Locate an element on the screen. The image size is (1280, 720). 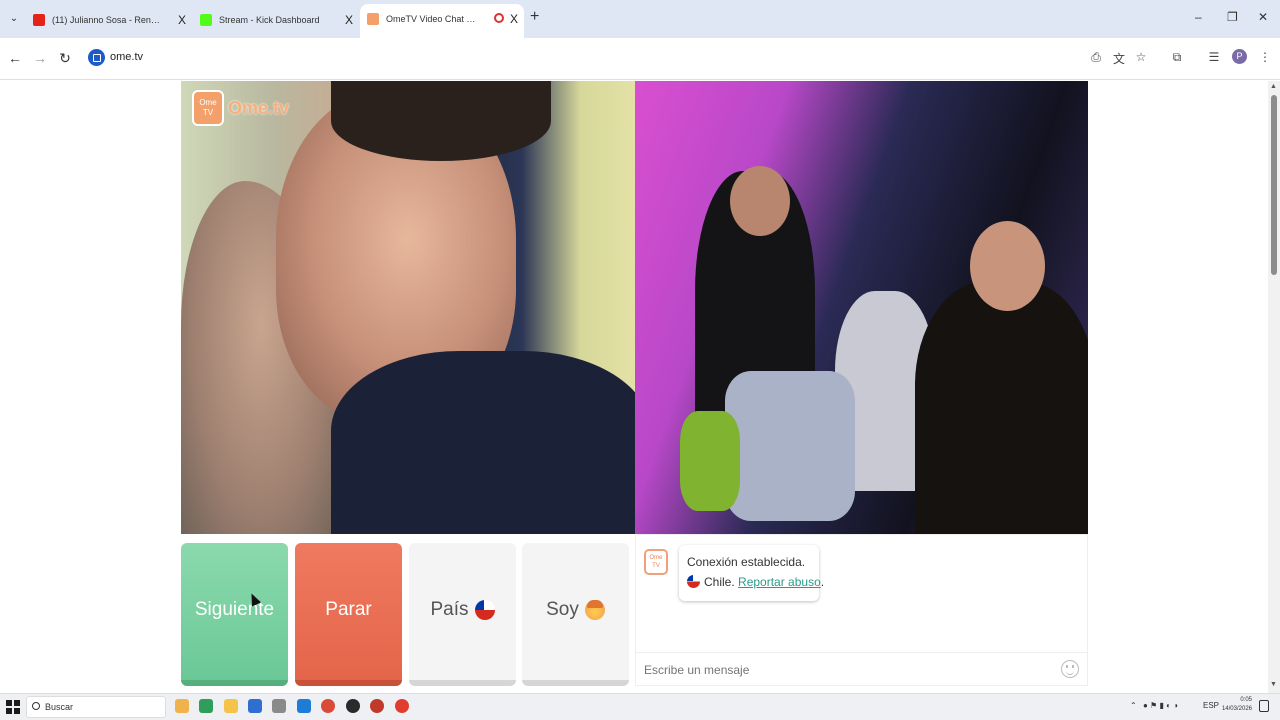
clock: 0:05 14/03/2026 is located at coordinates (1236, 705).